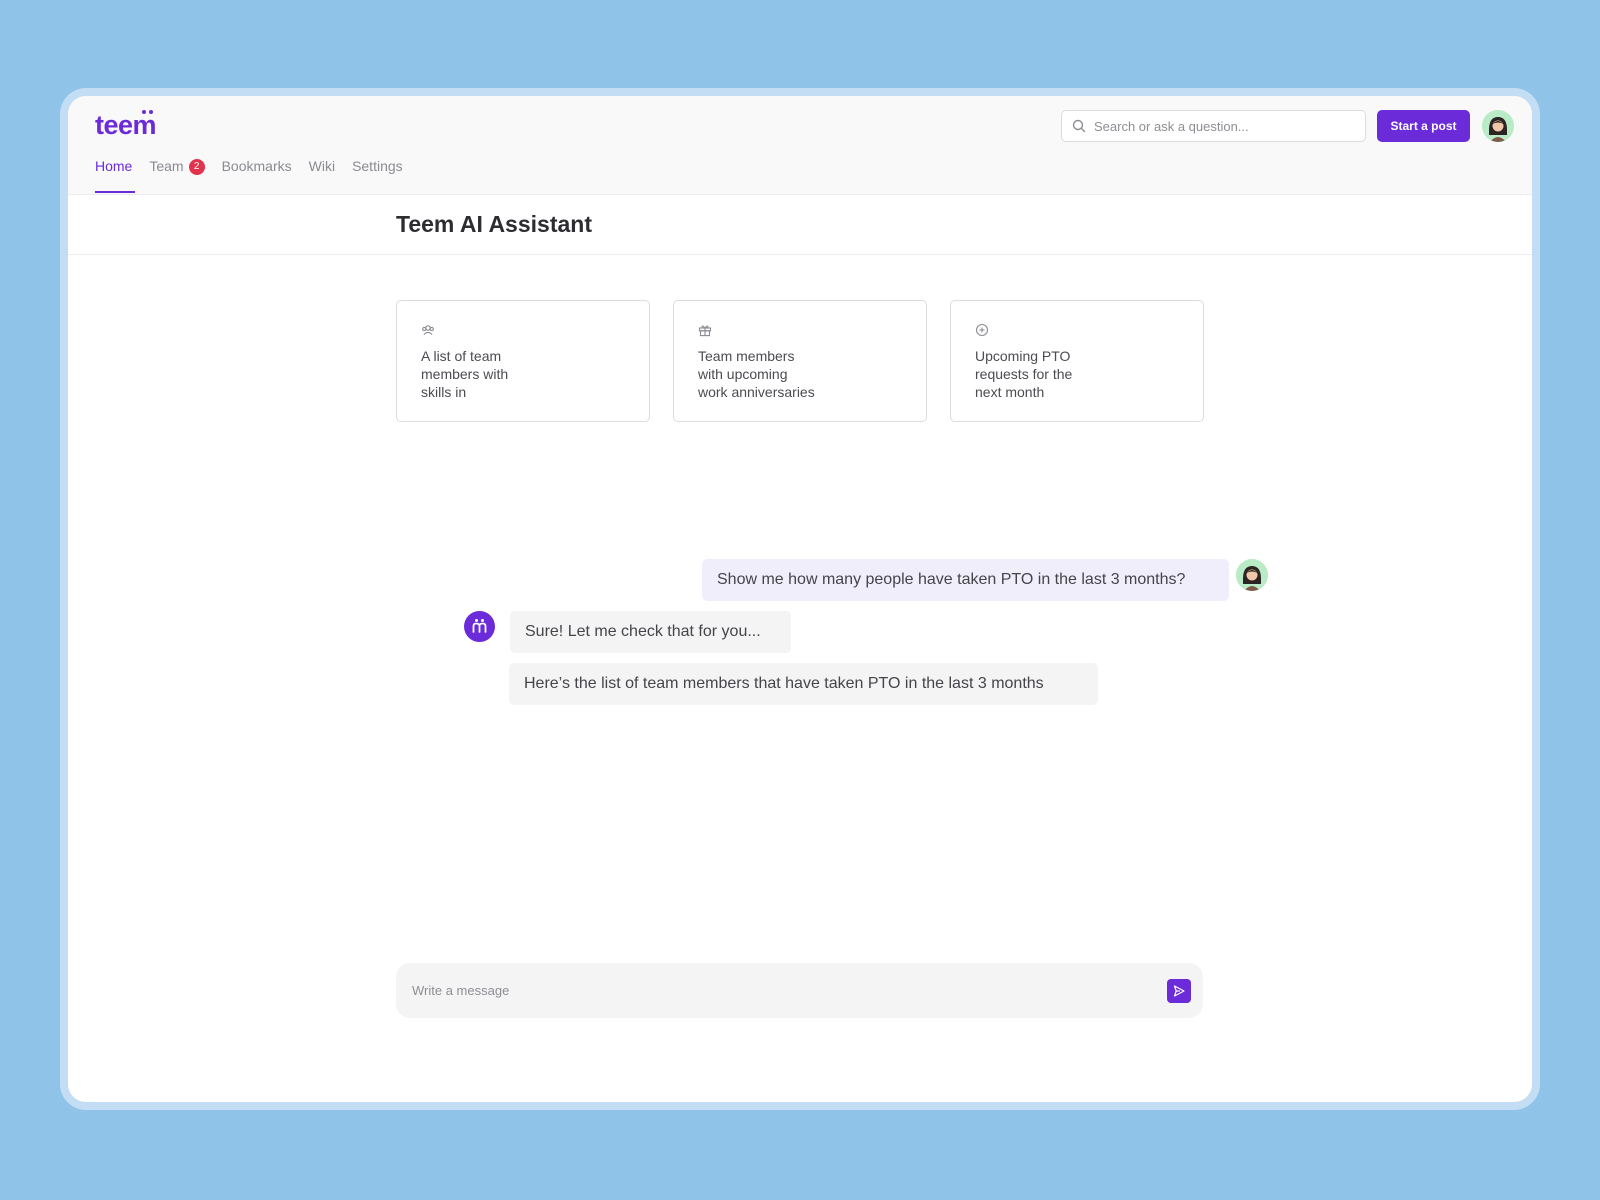 The image size is (1600, 1200). Describe the element at coordinates (428, 330) in the screenshot. I see `people-icon` at that location.